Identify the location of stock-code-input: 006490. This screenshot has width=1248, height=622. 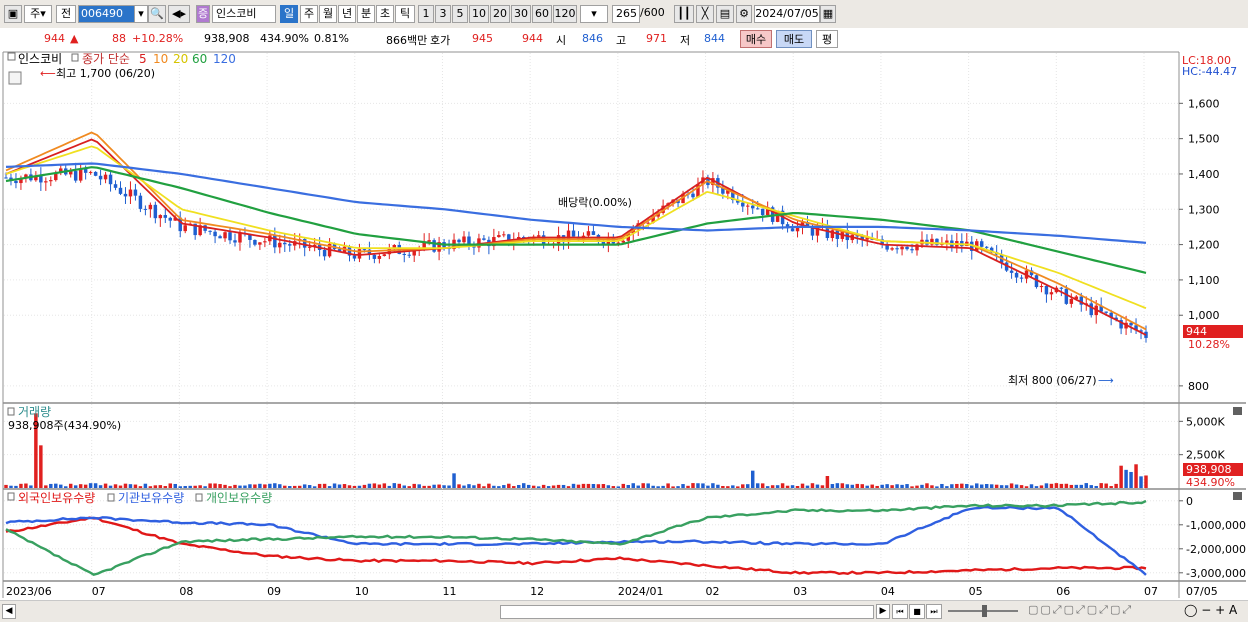
(107, 14).